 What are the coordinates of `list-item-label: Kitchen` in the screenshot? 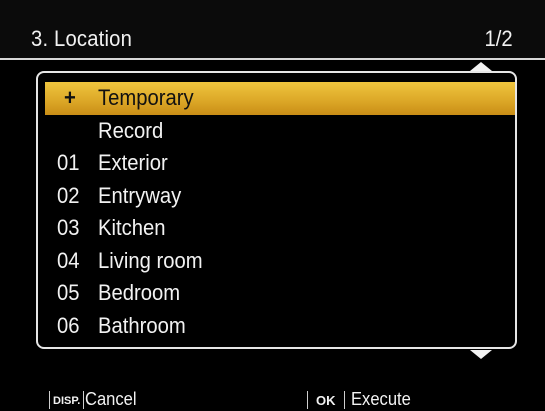 It's located at (132, 227).